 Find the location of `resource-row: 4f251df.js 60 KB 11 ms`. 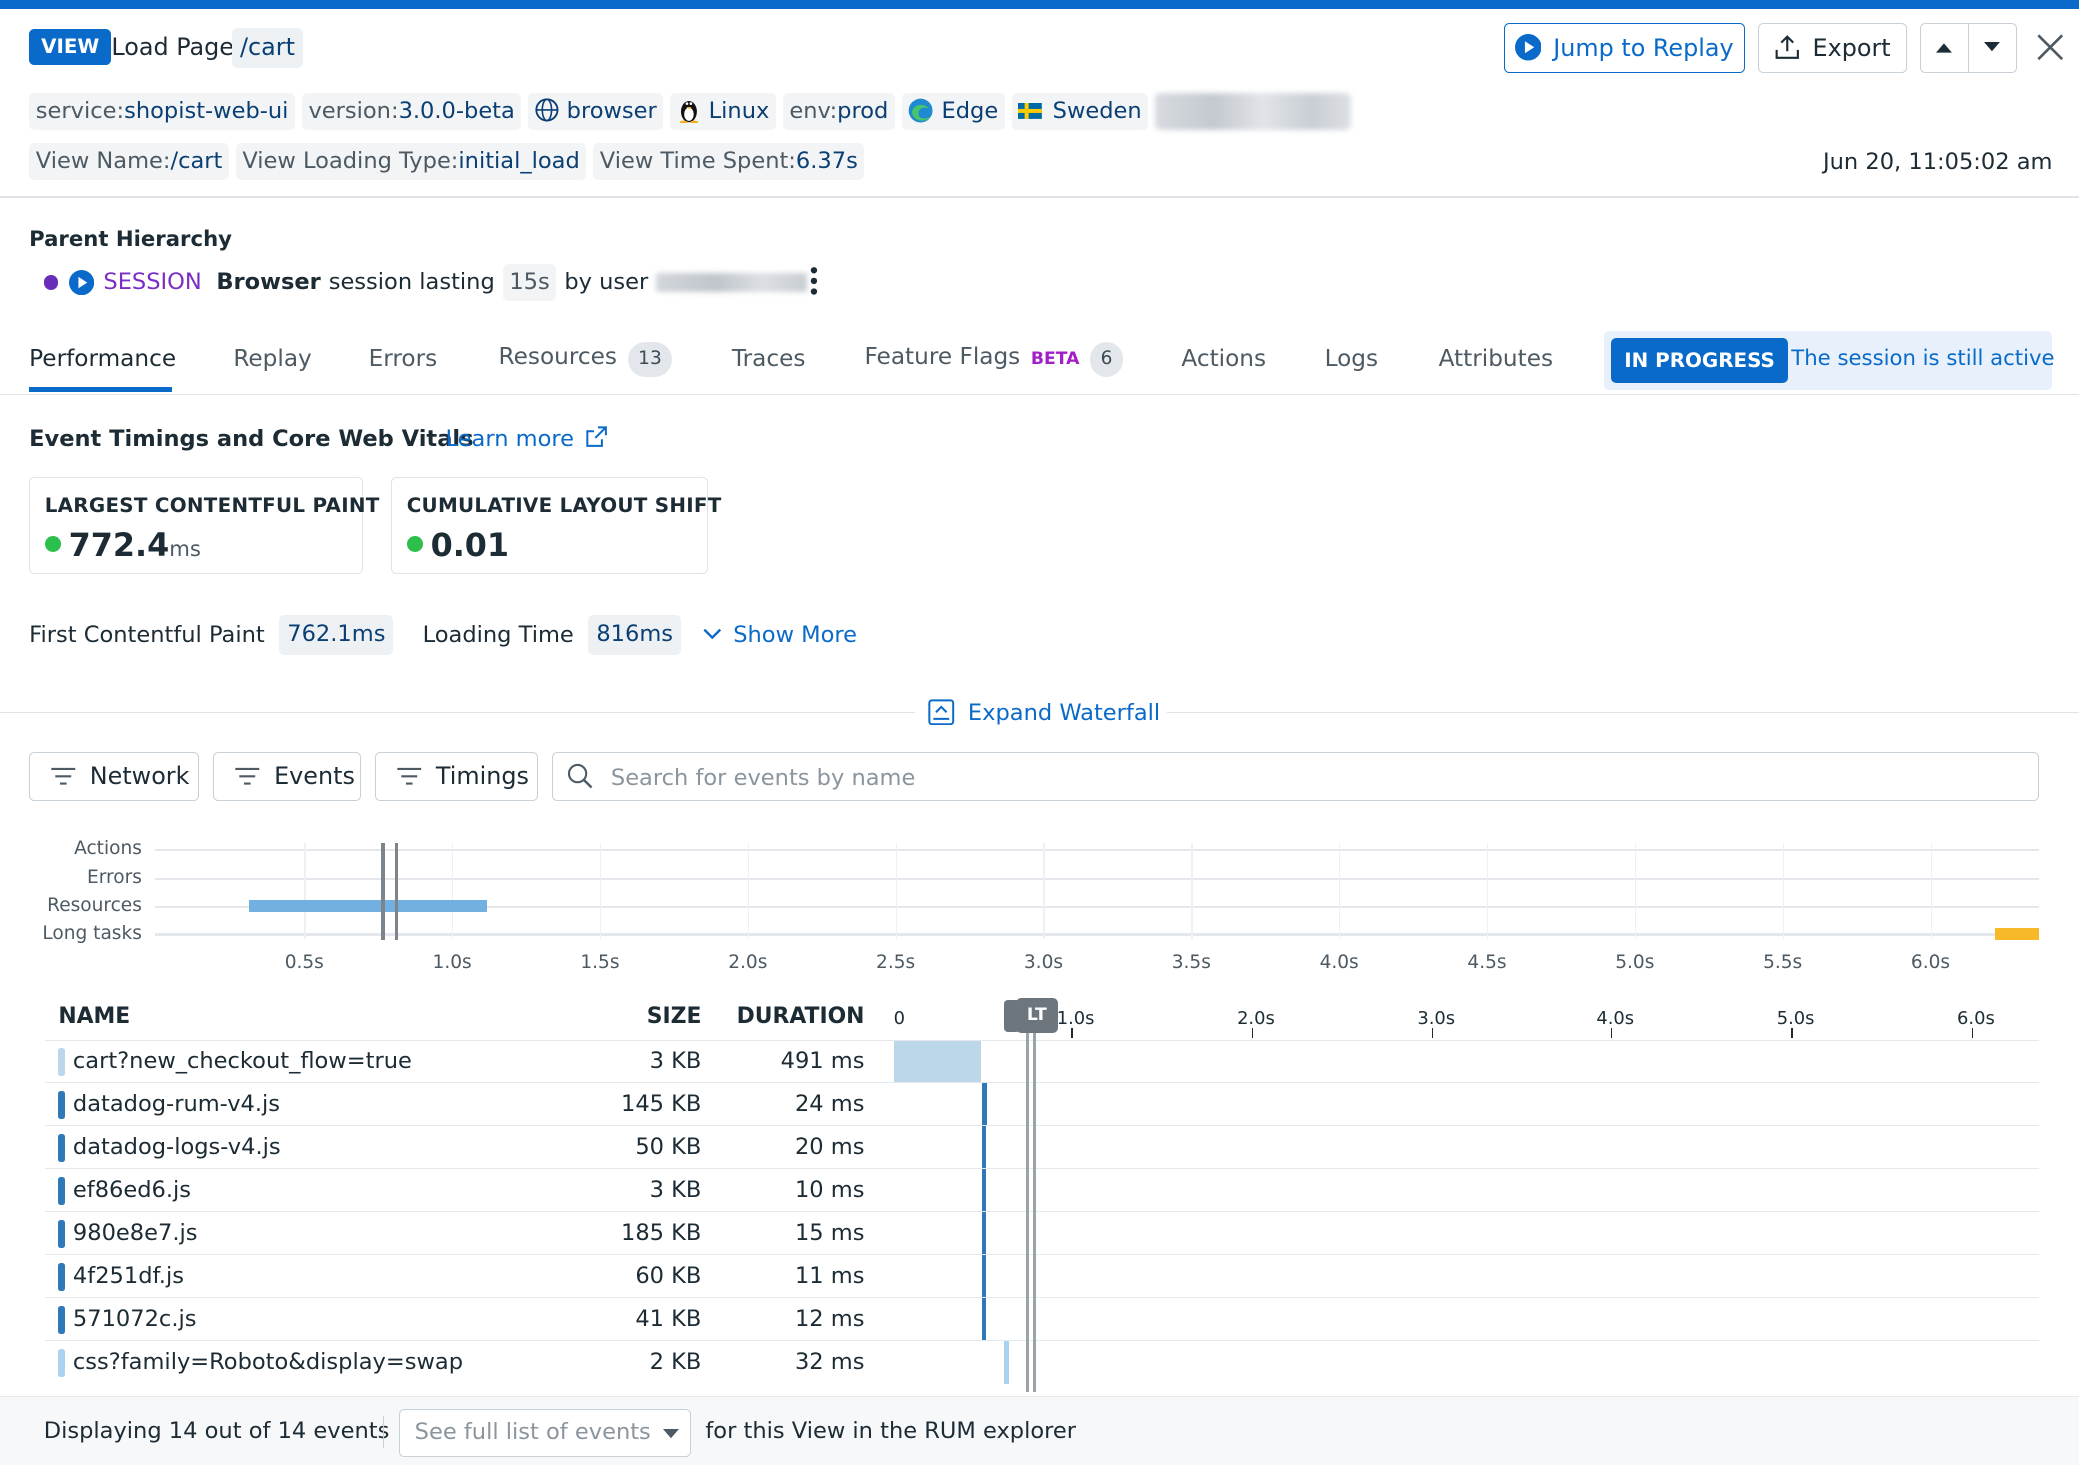

resource-row: 4f251df.js 60 KB 11 ms is located at coordinates (1042, 1276).